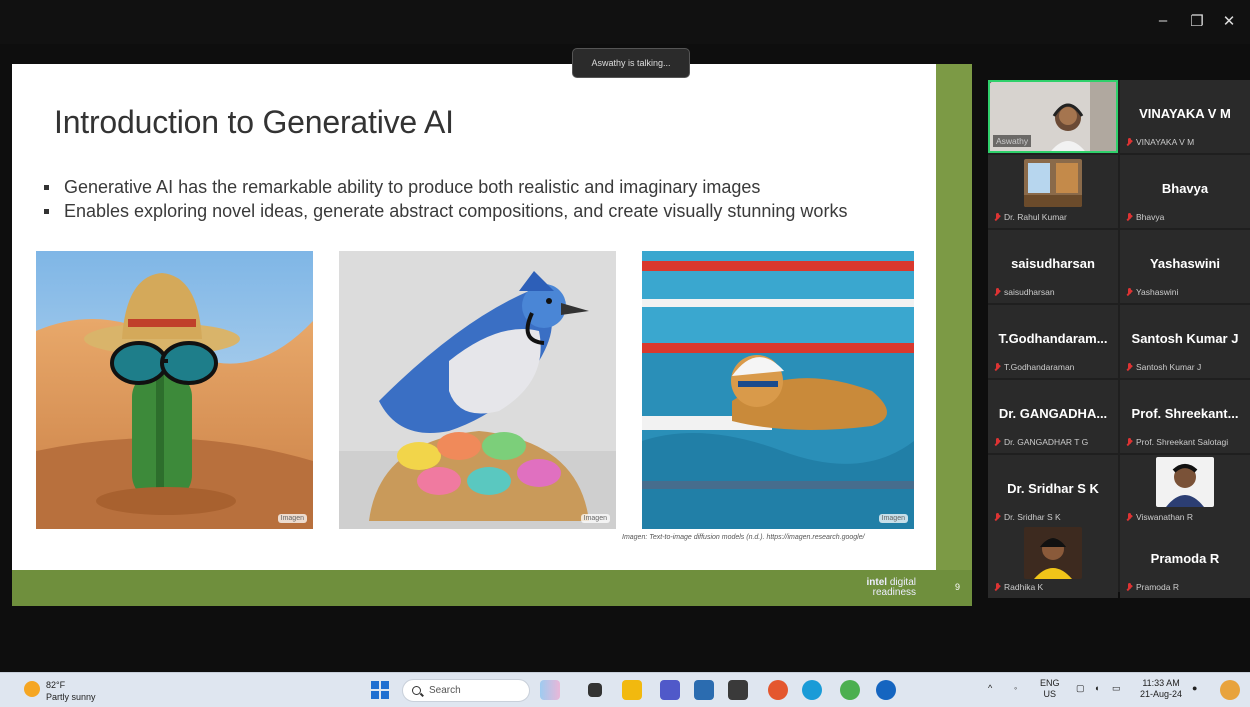 Image resolution: width=1250 pixels, height=707 pixels. Describe the element at coordinates (625, 22) in the screenshot. I see `title-bar: – ❐ ✕` at that location.